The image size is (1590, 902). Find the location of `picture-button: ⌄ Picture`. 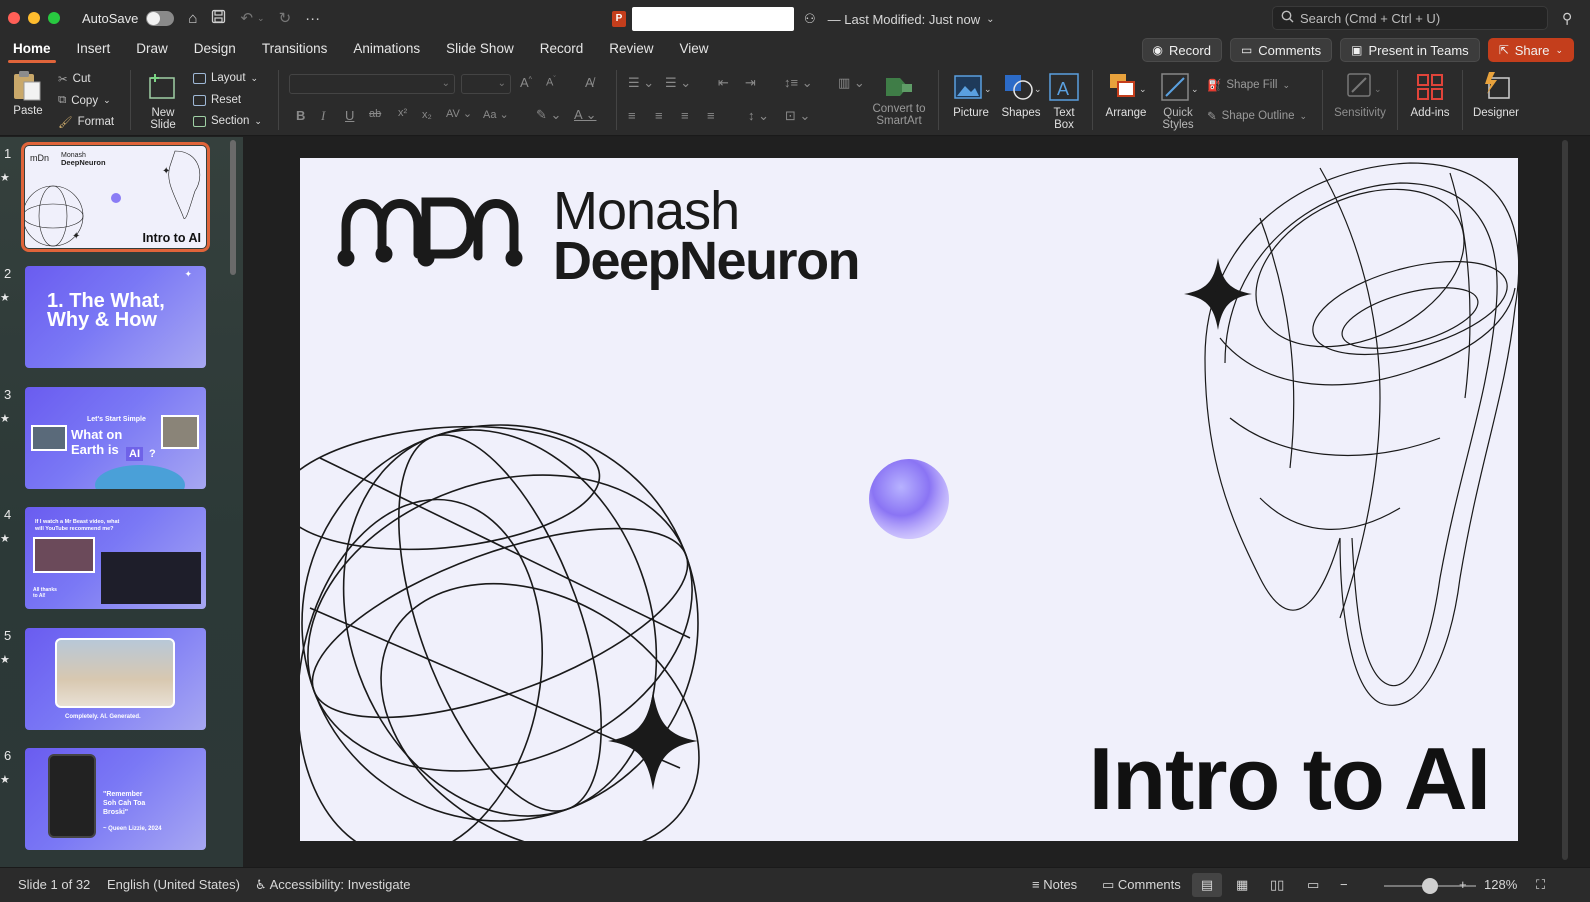

picture-button: ⌄ Picture is located at coordinates (971, 94).